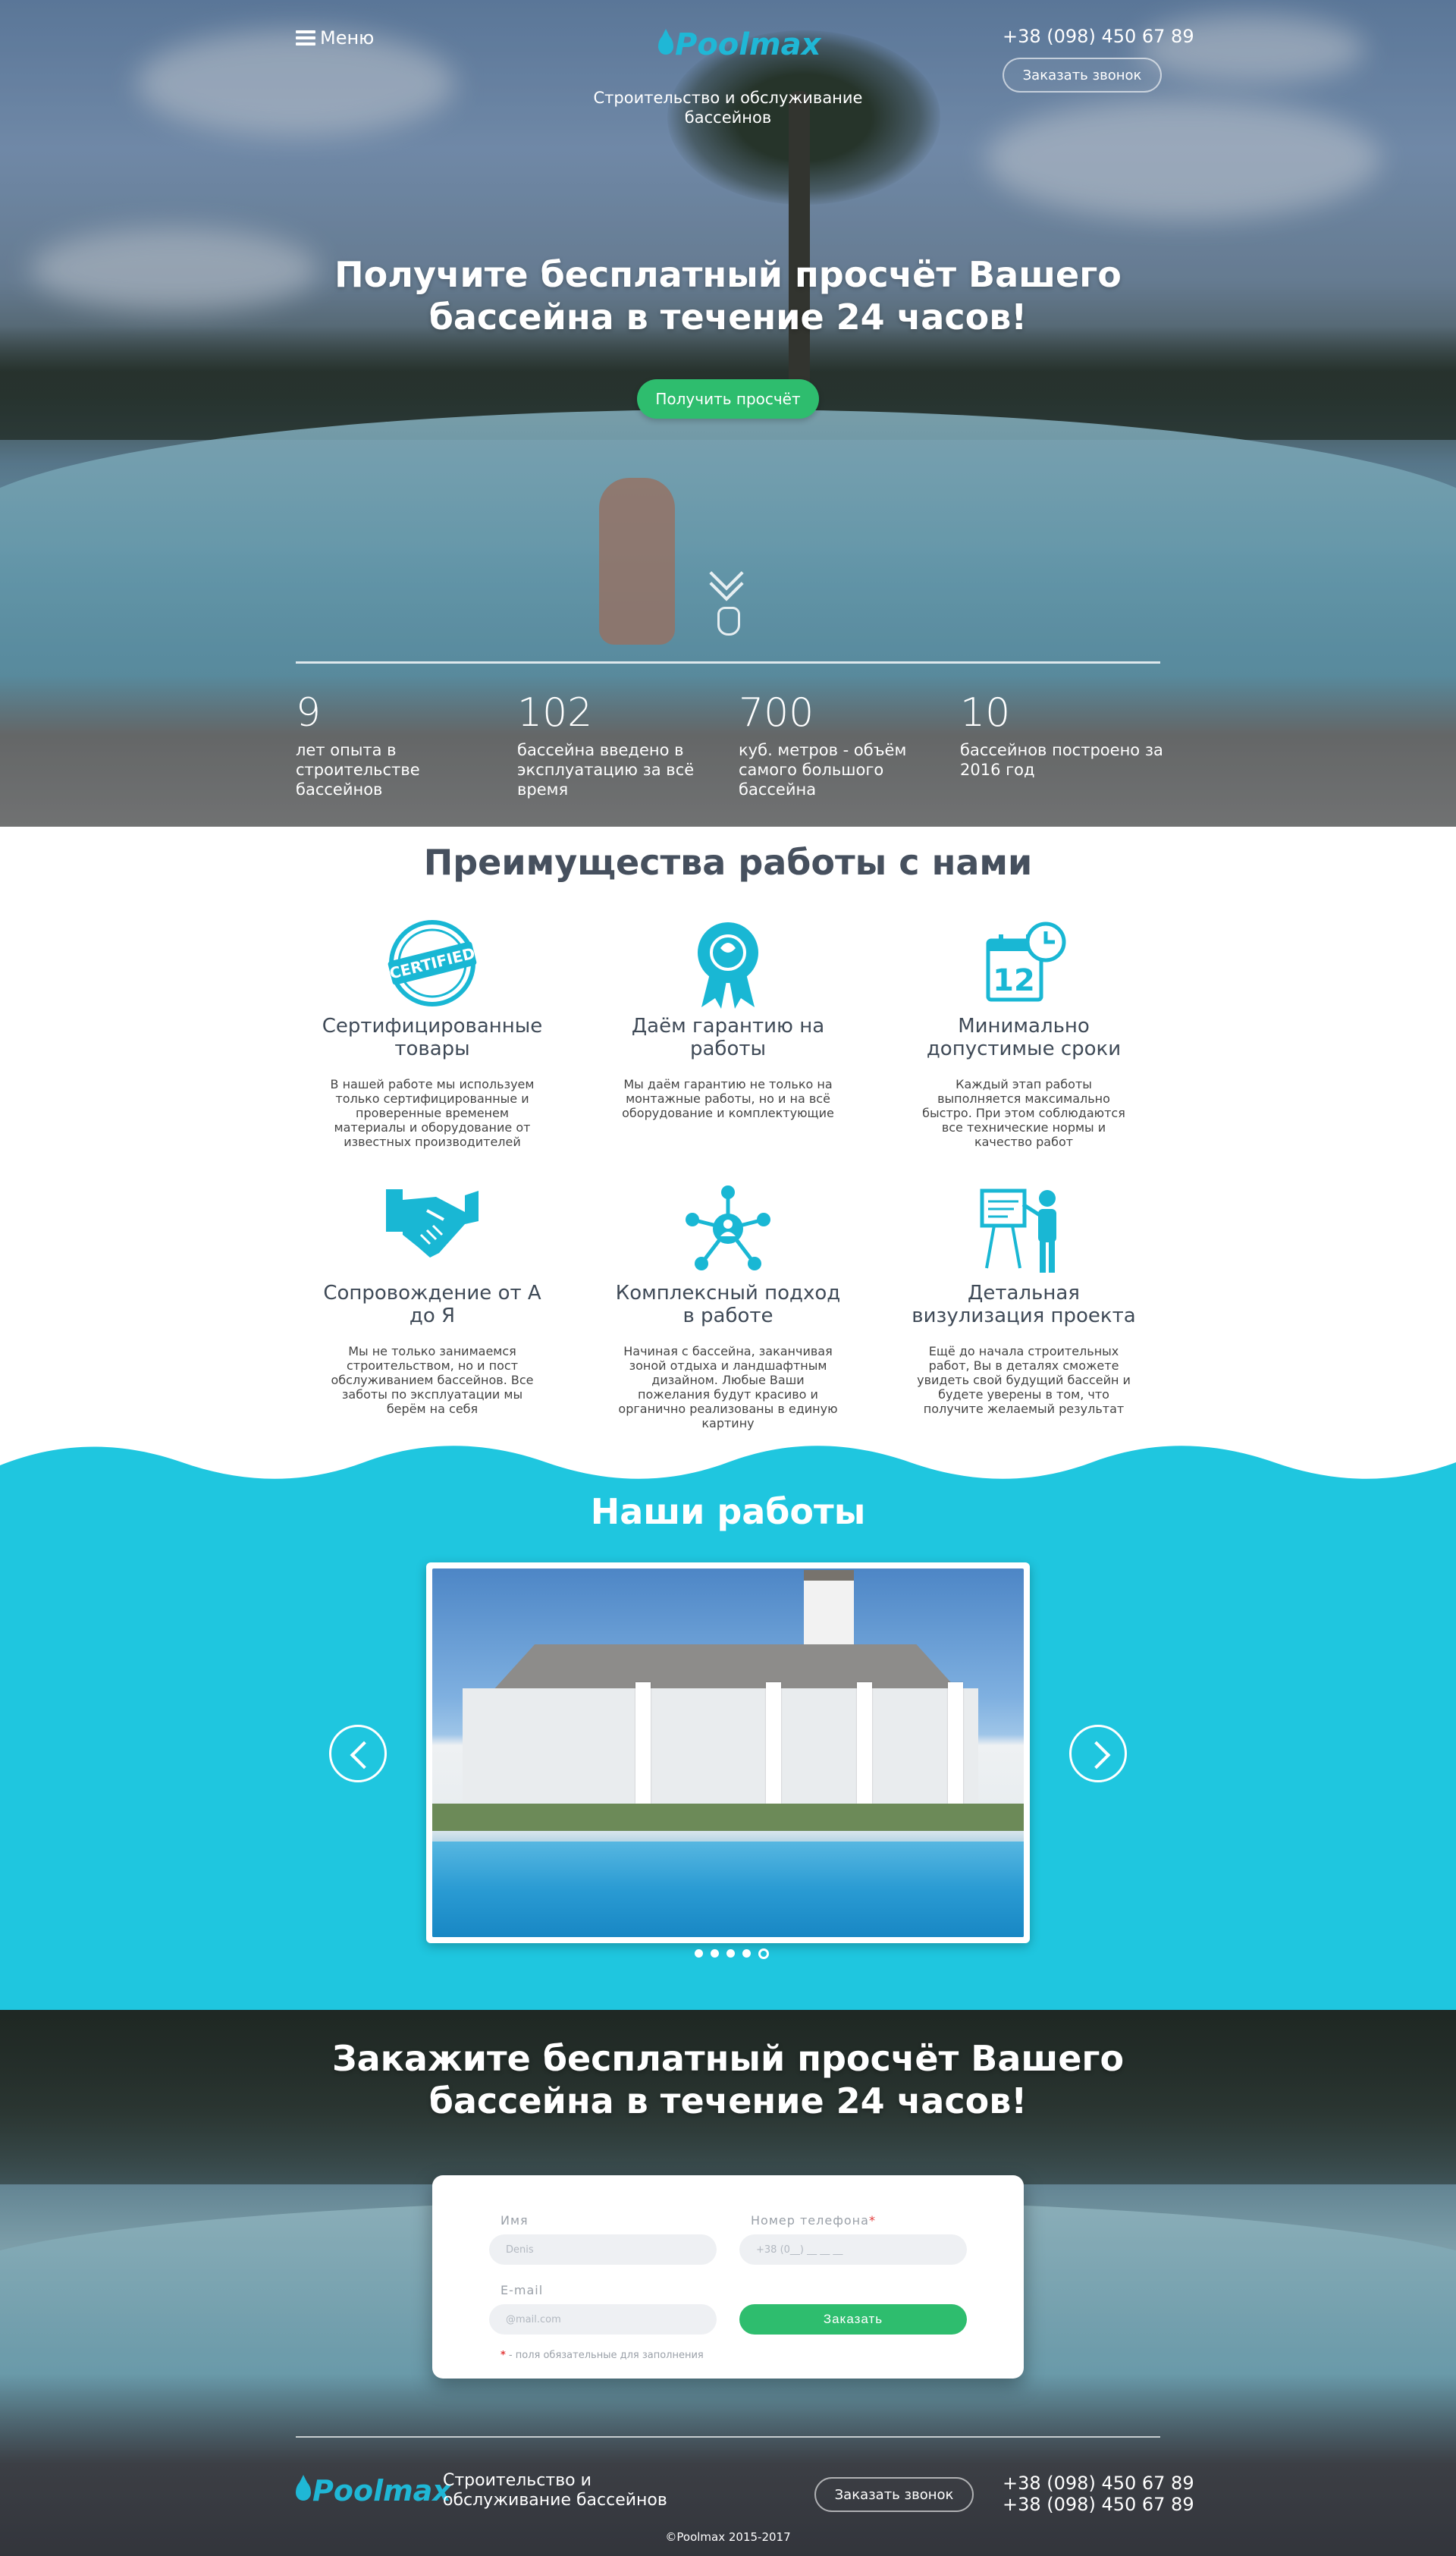  What do you see at coordinates (603, 2320) in the screenshot?
I see `email-input` at bounding box center [603, 2320].